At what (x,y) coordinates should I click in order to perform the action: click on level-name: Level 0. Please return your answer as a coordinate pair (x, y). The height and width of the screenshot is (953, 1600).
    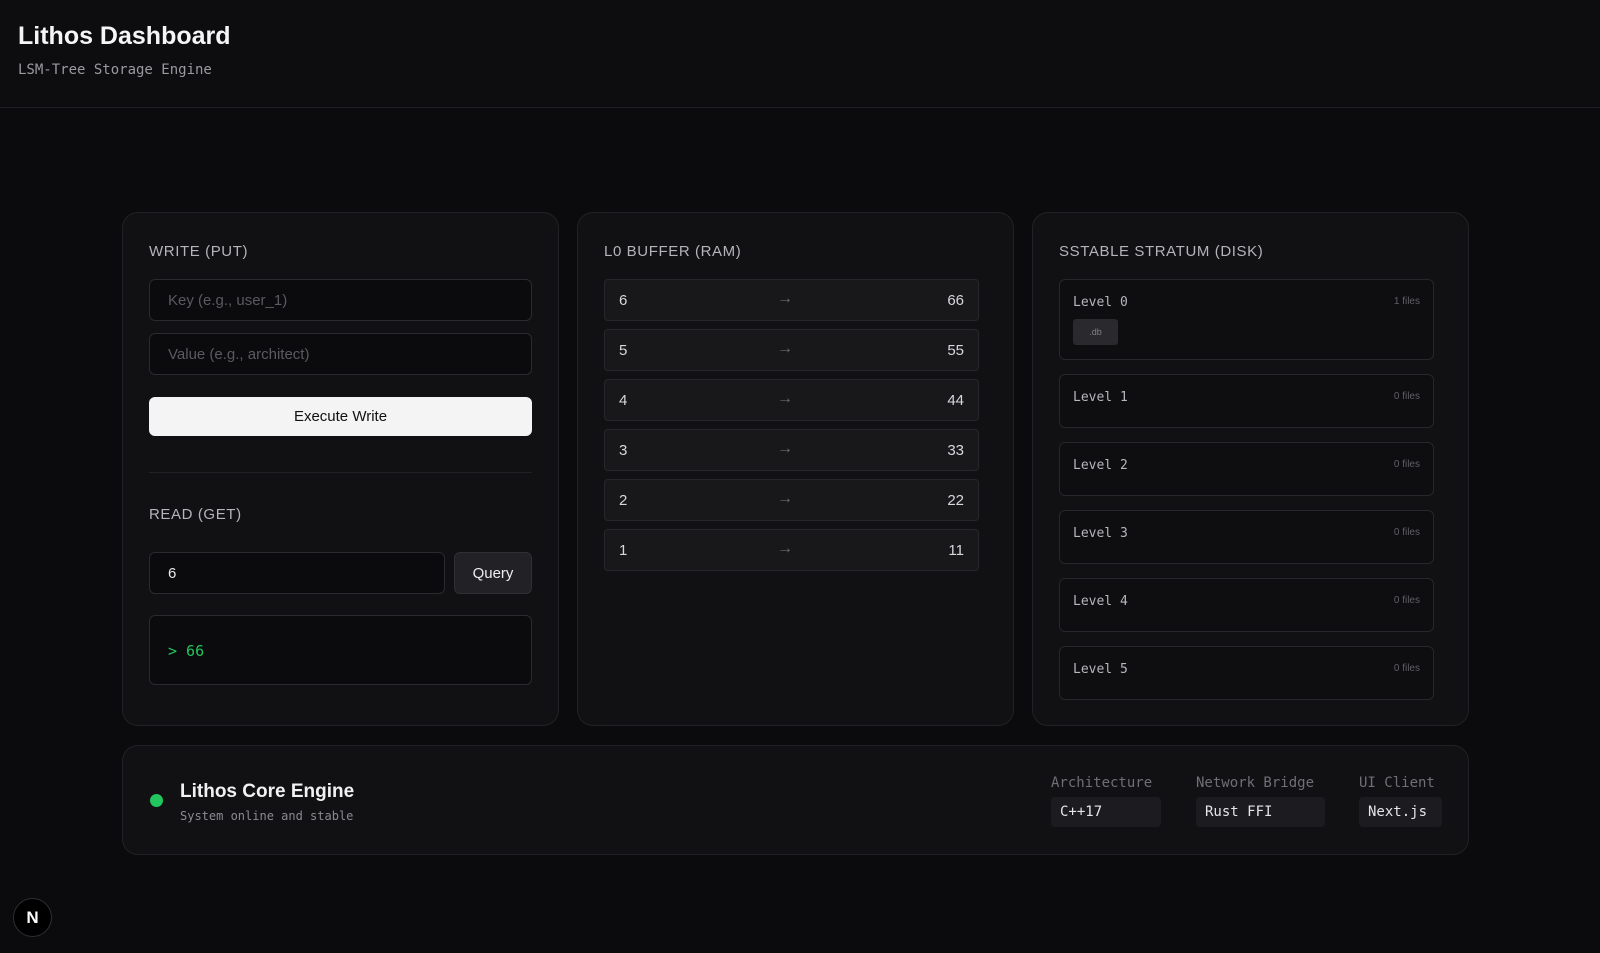
    Looking at the image, I should click on (1100, 302).